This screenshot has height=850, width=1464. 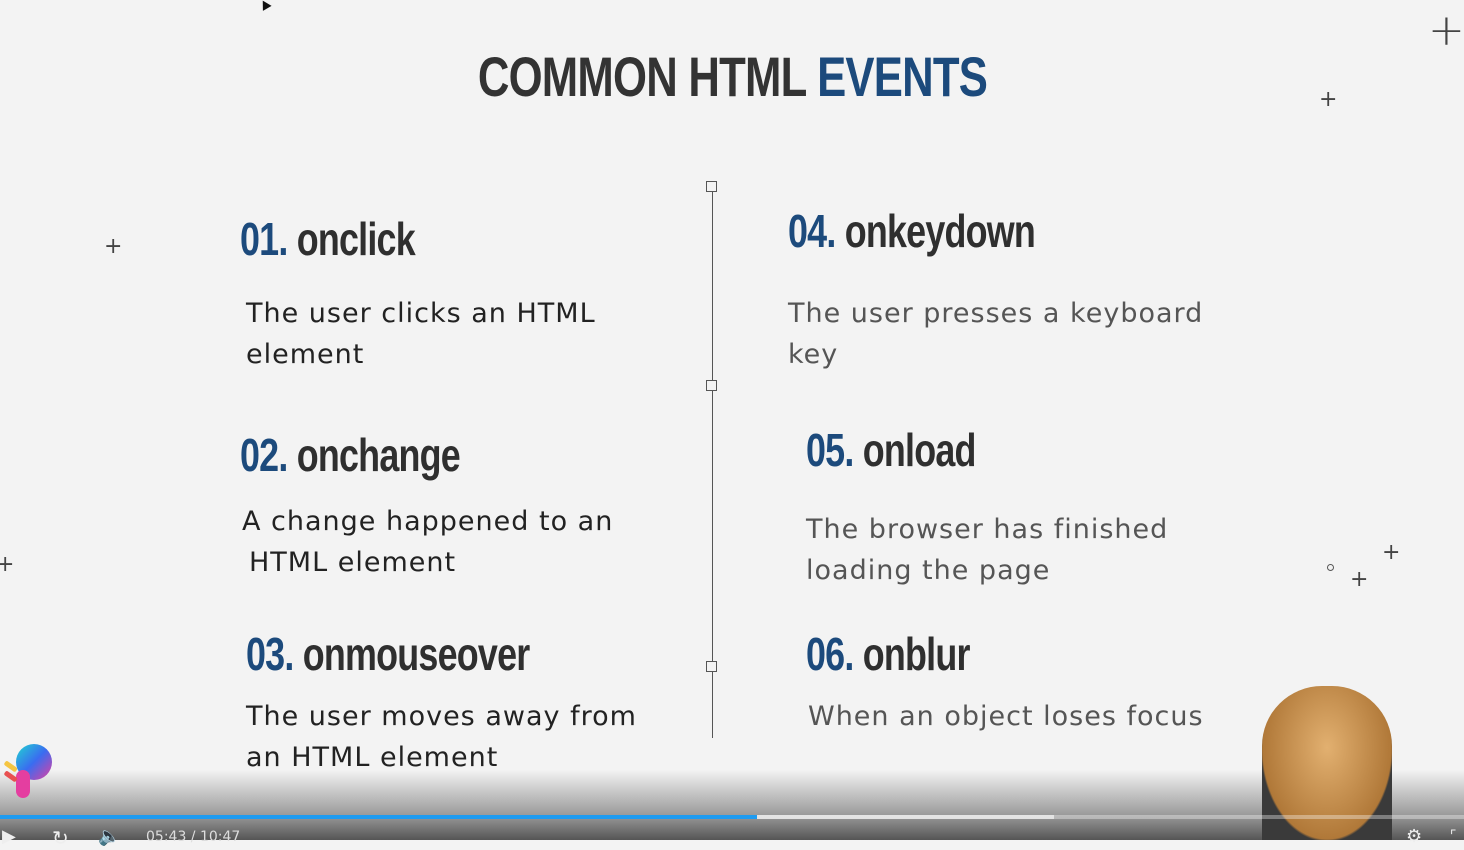 I want to click on slide-title: COMMON HTML EVENTS, so click(x=732, y=76).